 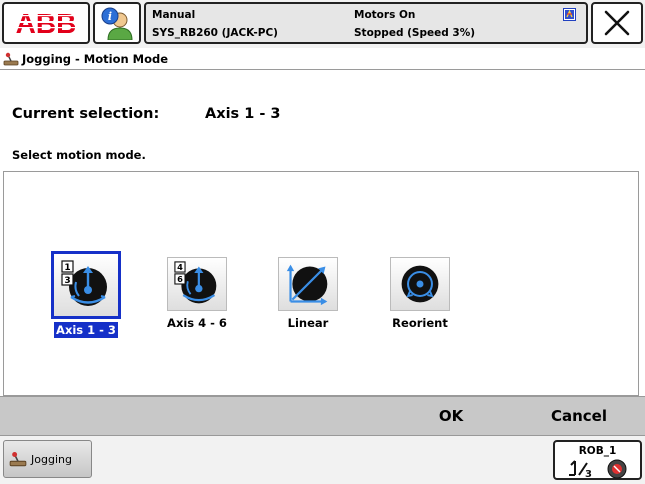 I want to click on view-title-bar: Jogging - Motion Mode, so click(x=322, y=59).